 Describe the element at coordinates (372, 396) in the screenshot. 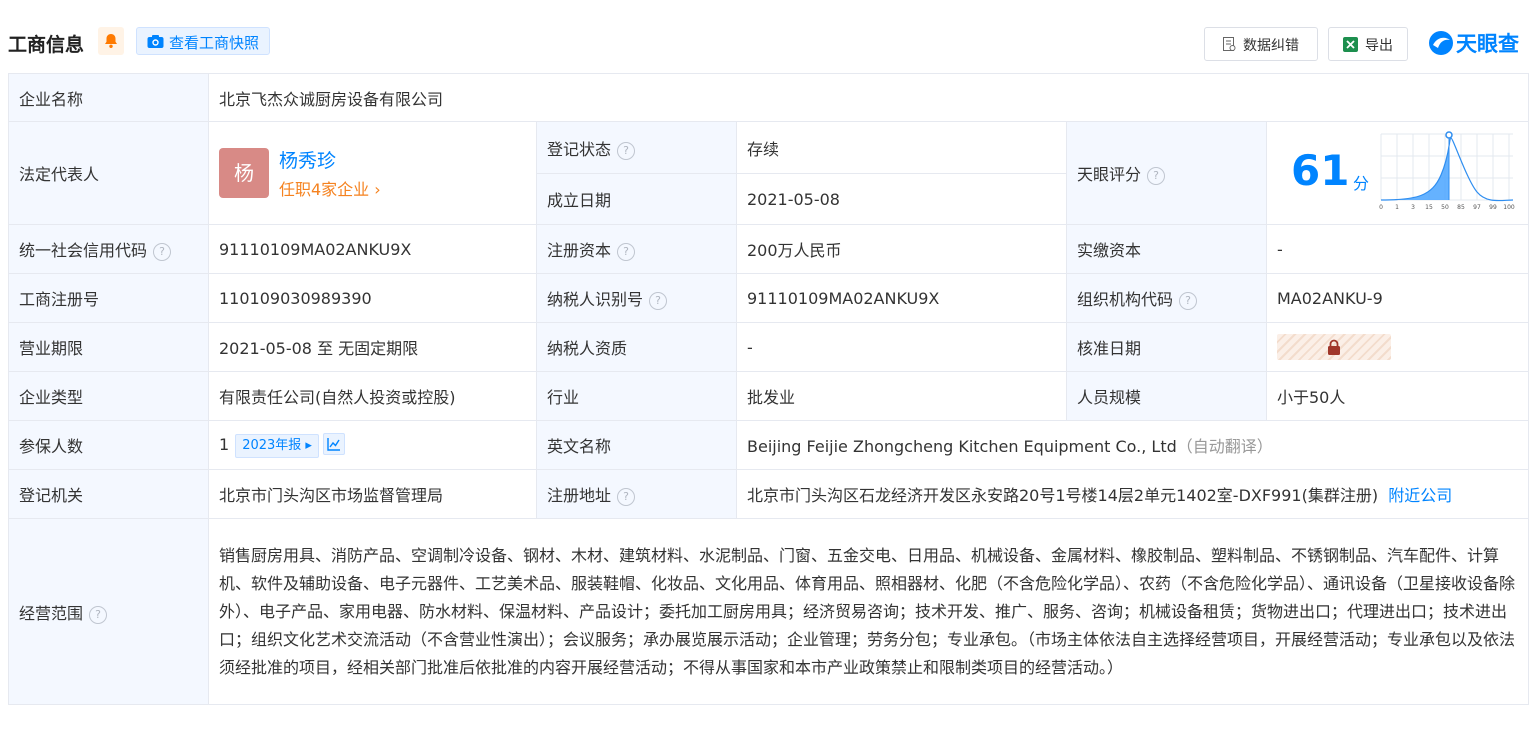

I see `type-value: 有限责任公司(自然人投资或控股)` at that location.